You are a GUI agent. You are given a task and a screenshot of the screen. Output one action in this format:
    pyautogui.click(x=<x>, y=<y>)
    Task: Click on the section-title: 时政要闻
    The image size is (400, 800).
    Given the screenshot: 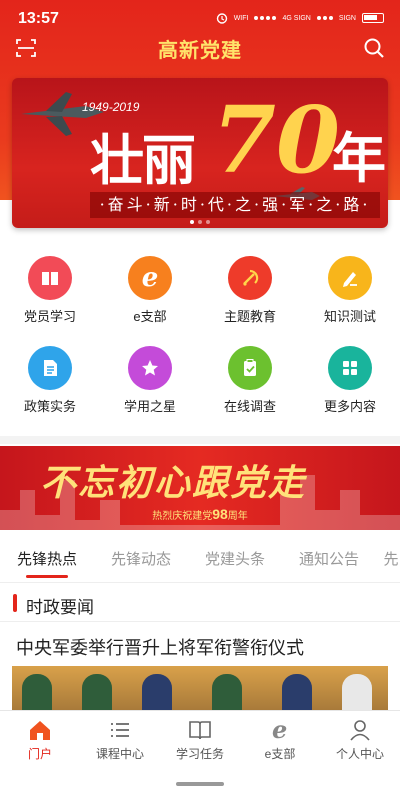 What is the action you would take?
    pyautogui.click(x=60, y=607)
    